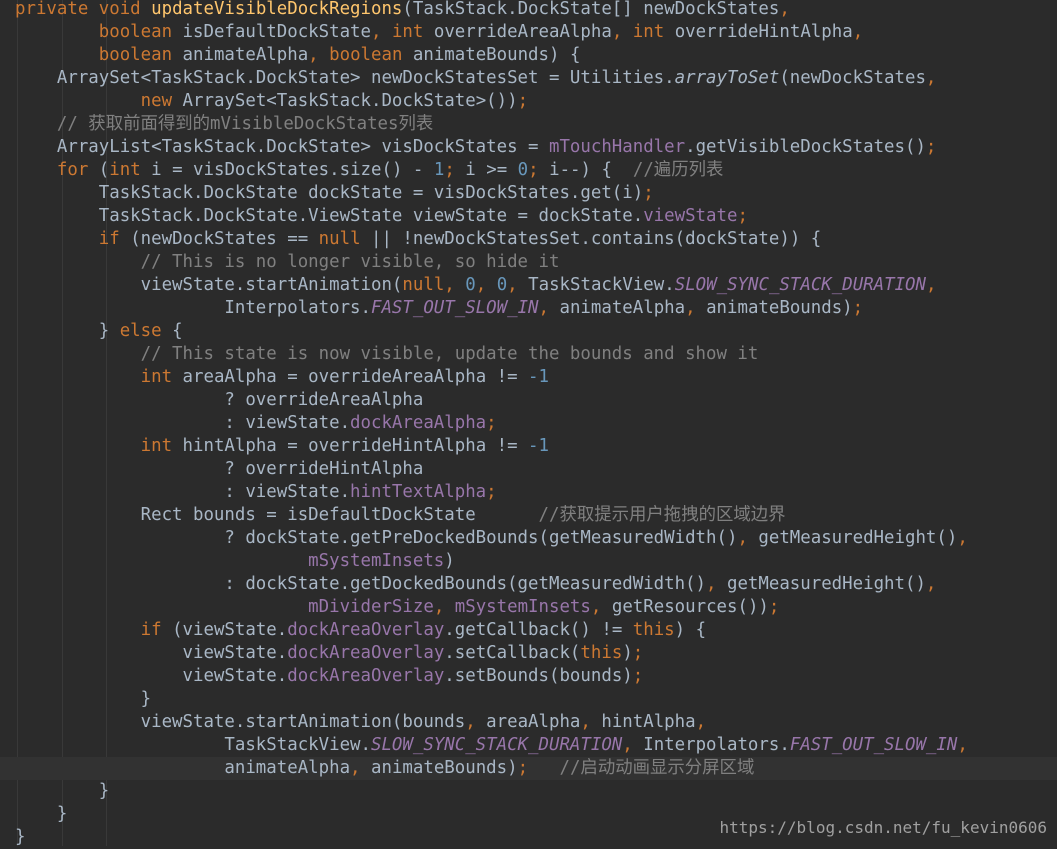  Describe the element at coordinates (104, 170) in the screenshot. I see `code-token: (` at that location.